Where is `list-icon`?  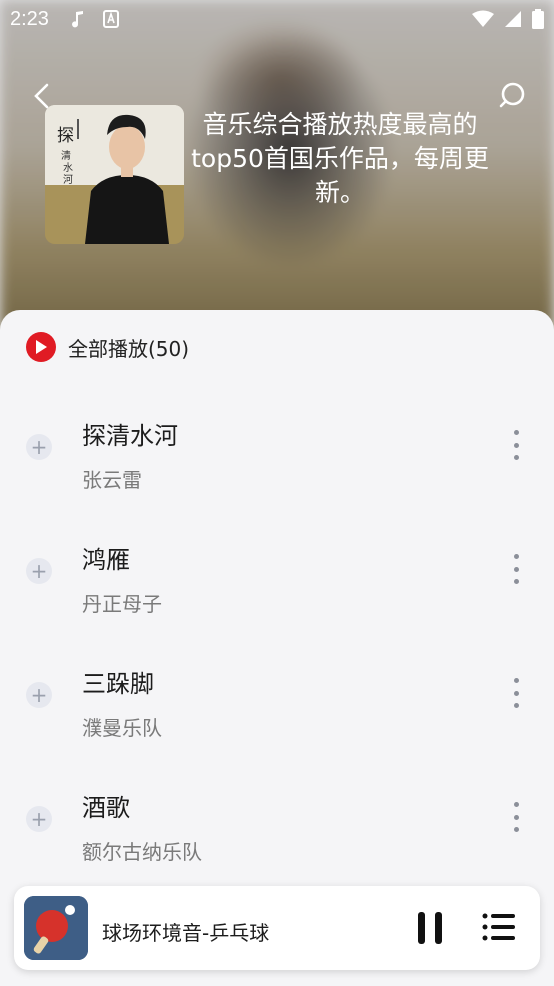
list-icon is located at coordinates (498, 927).